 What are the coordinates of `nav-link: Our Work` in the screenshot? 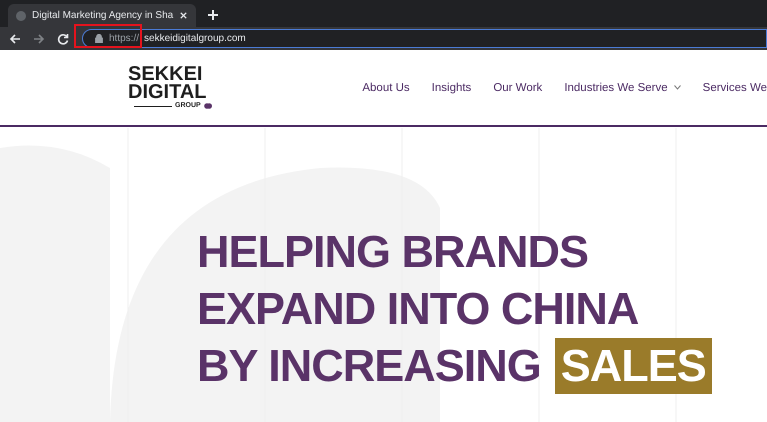 It's located at (517, 88).